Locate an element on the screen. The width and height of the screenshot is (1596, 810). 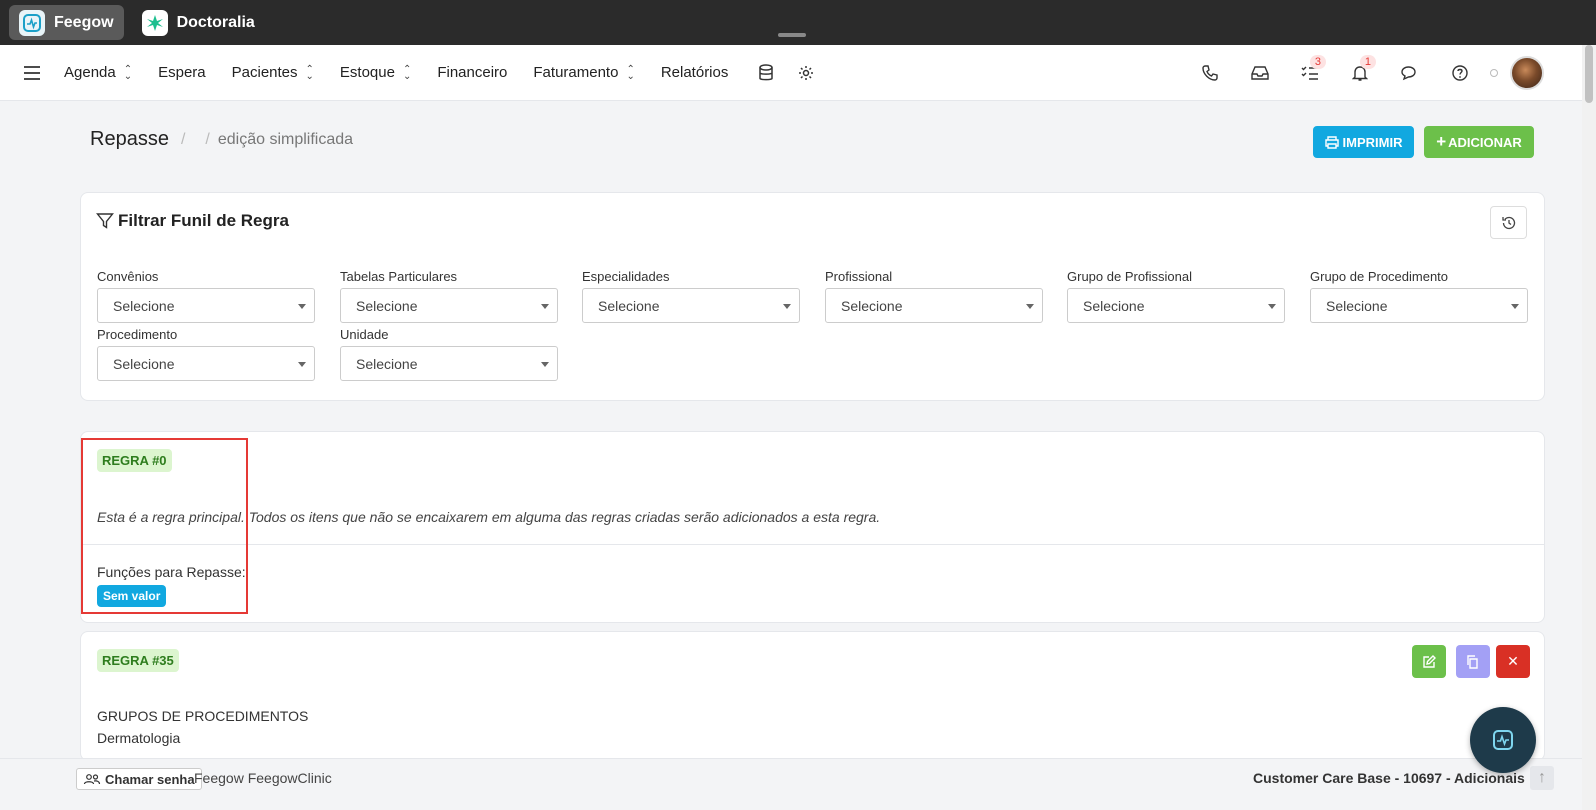
scroll-top-button: ↑ is located at coordinates (1542, 778).